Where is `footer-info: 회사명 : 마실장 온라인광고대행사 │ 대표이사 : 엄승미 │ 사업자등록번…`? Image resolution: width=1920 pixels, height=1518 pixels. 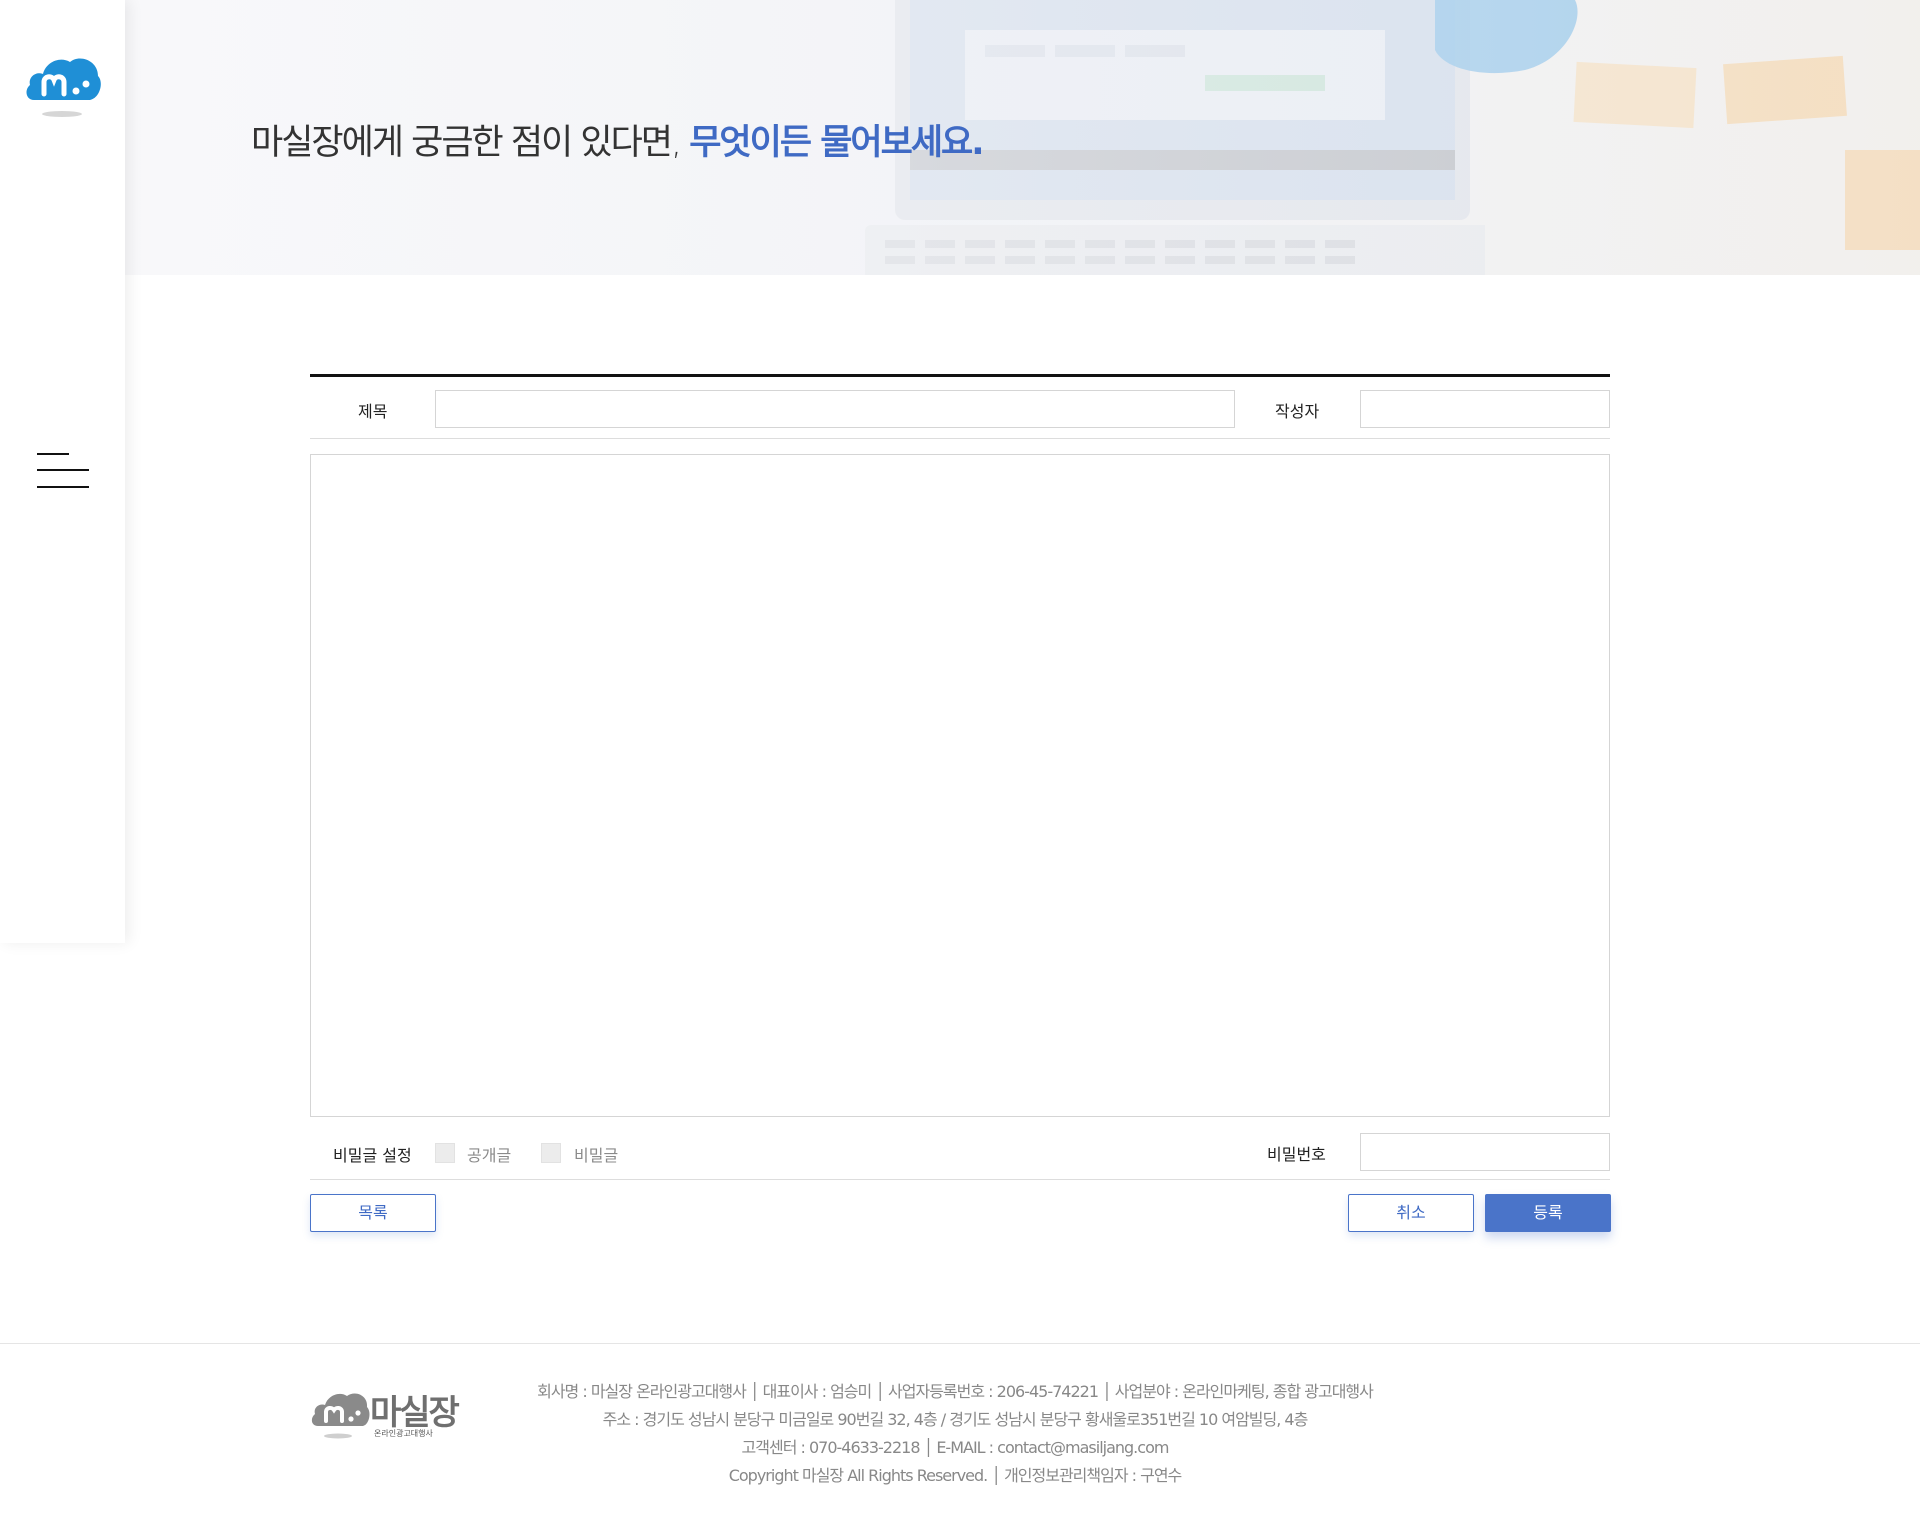 footer-info: 회사명 : 마실장 온라인광고대행사 │ 대표이사 : 엄승미 │ 사업자등록번… is located at coordinates (955, 1434).